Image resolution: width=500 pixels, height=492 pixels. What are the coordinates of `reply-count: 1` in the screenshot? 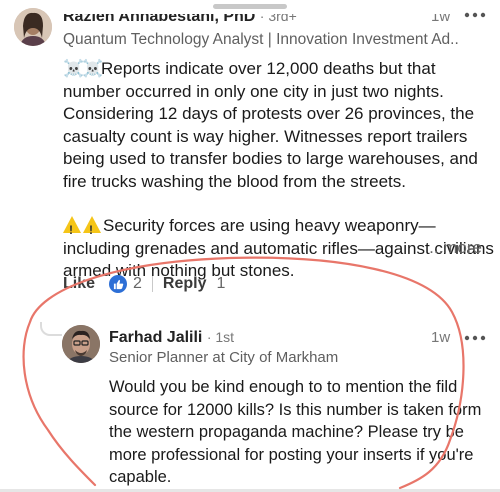 It's located at (221, 284).